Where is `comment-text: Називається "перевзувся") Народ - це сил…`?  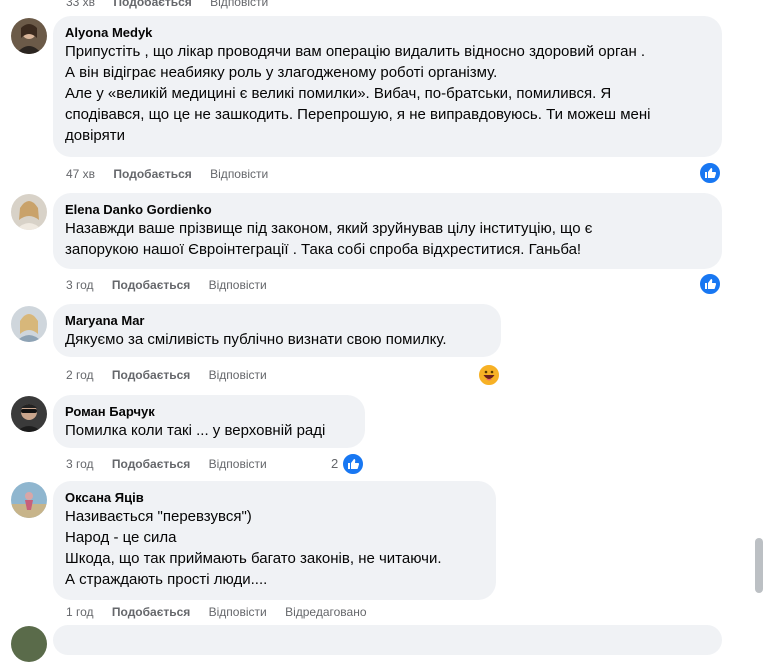 comment-text: Називається "перевзувся") Народ - це сил… is located at coordinates (253, 548).